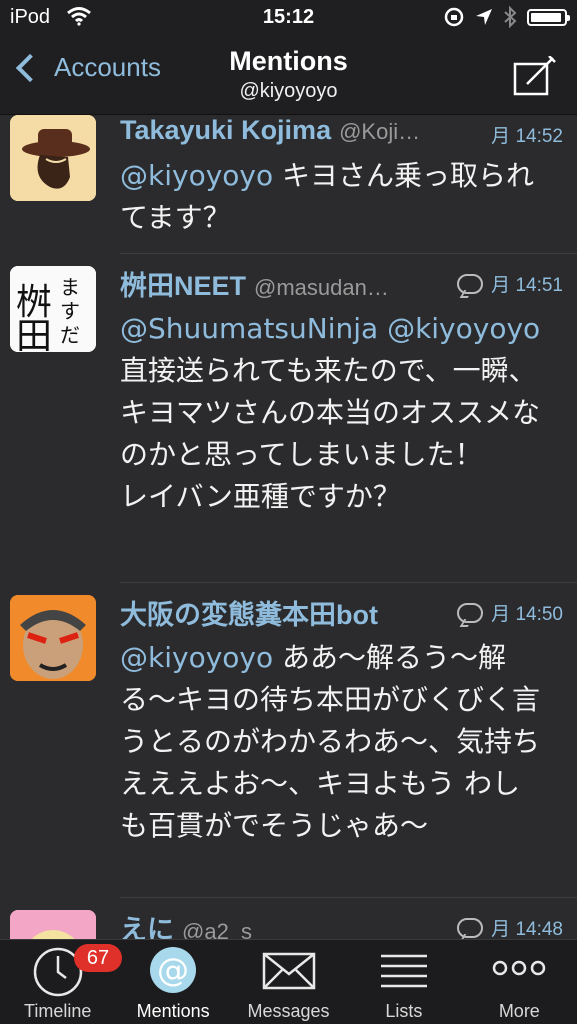 The width and height of the screenshot is (577, 1024). Describe the element at coordinates (61, 982) in the screenshot. I see `tab-timeline: 67 Timeline` at that location.